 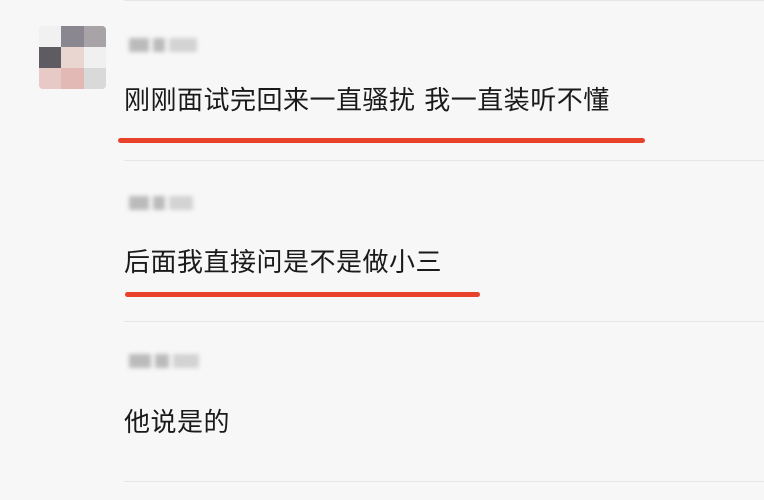 I want to click on avatar, so click(x=72, y=57).